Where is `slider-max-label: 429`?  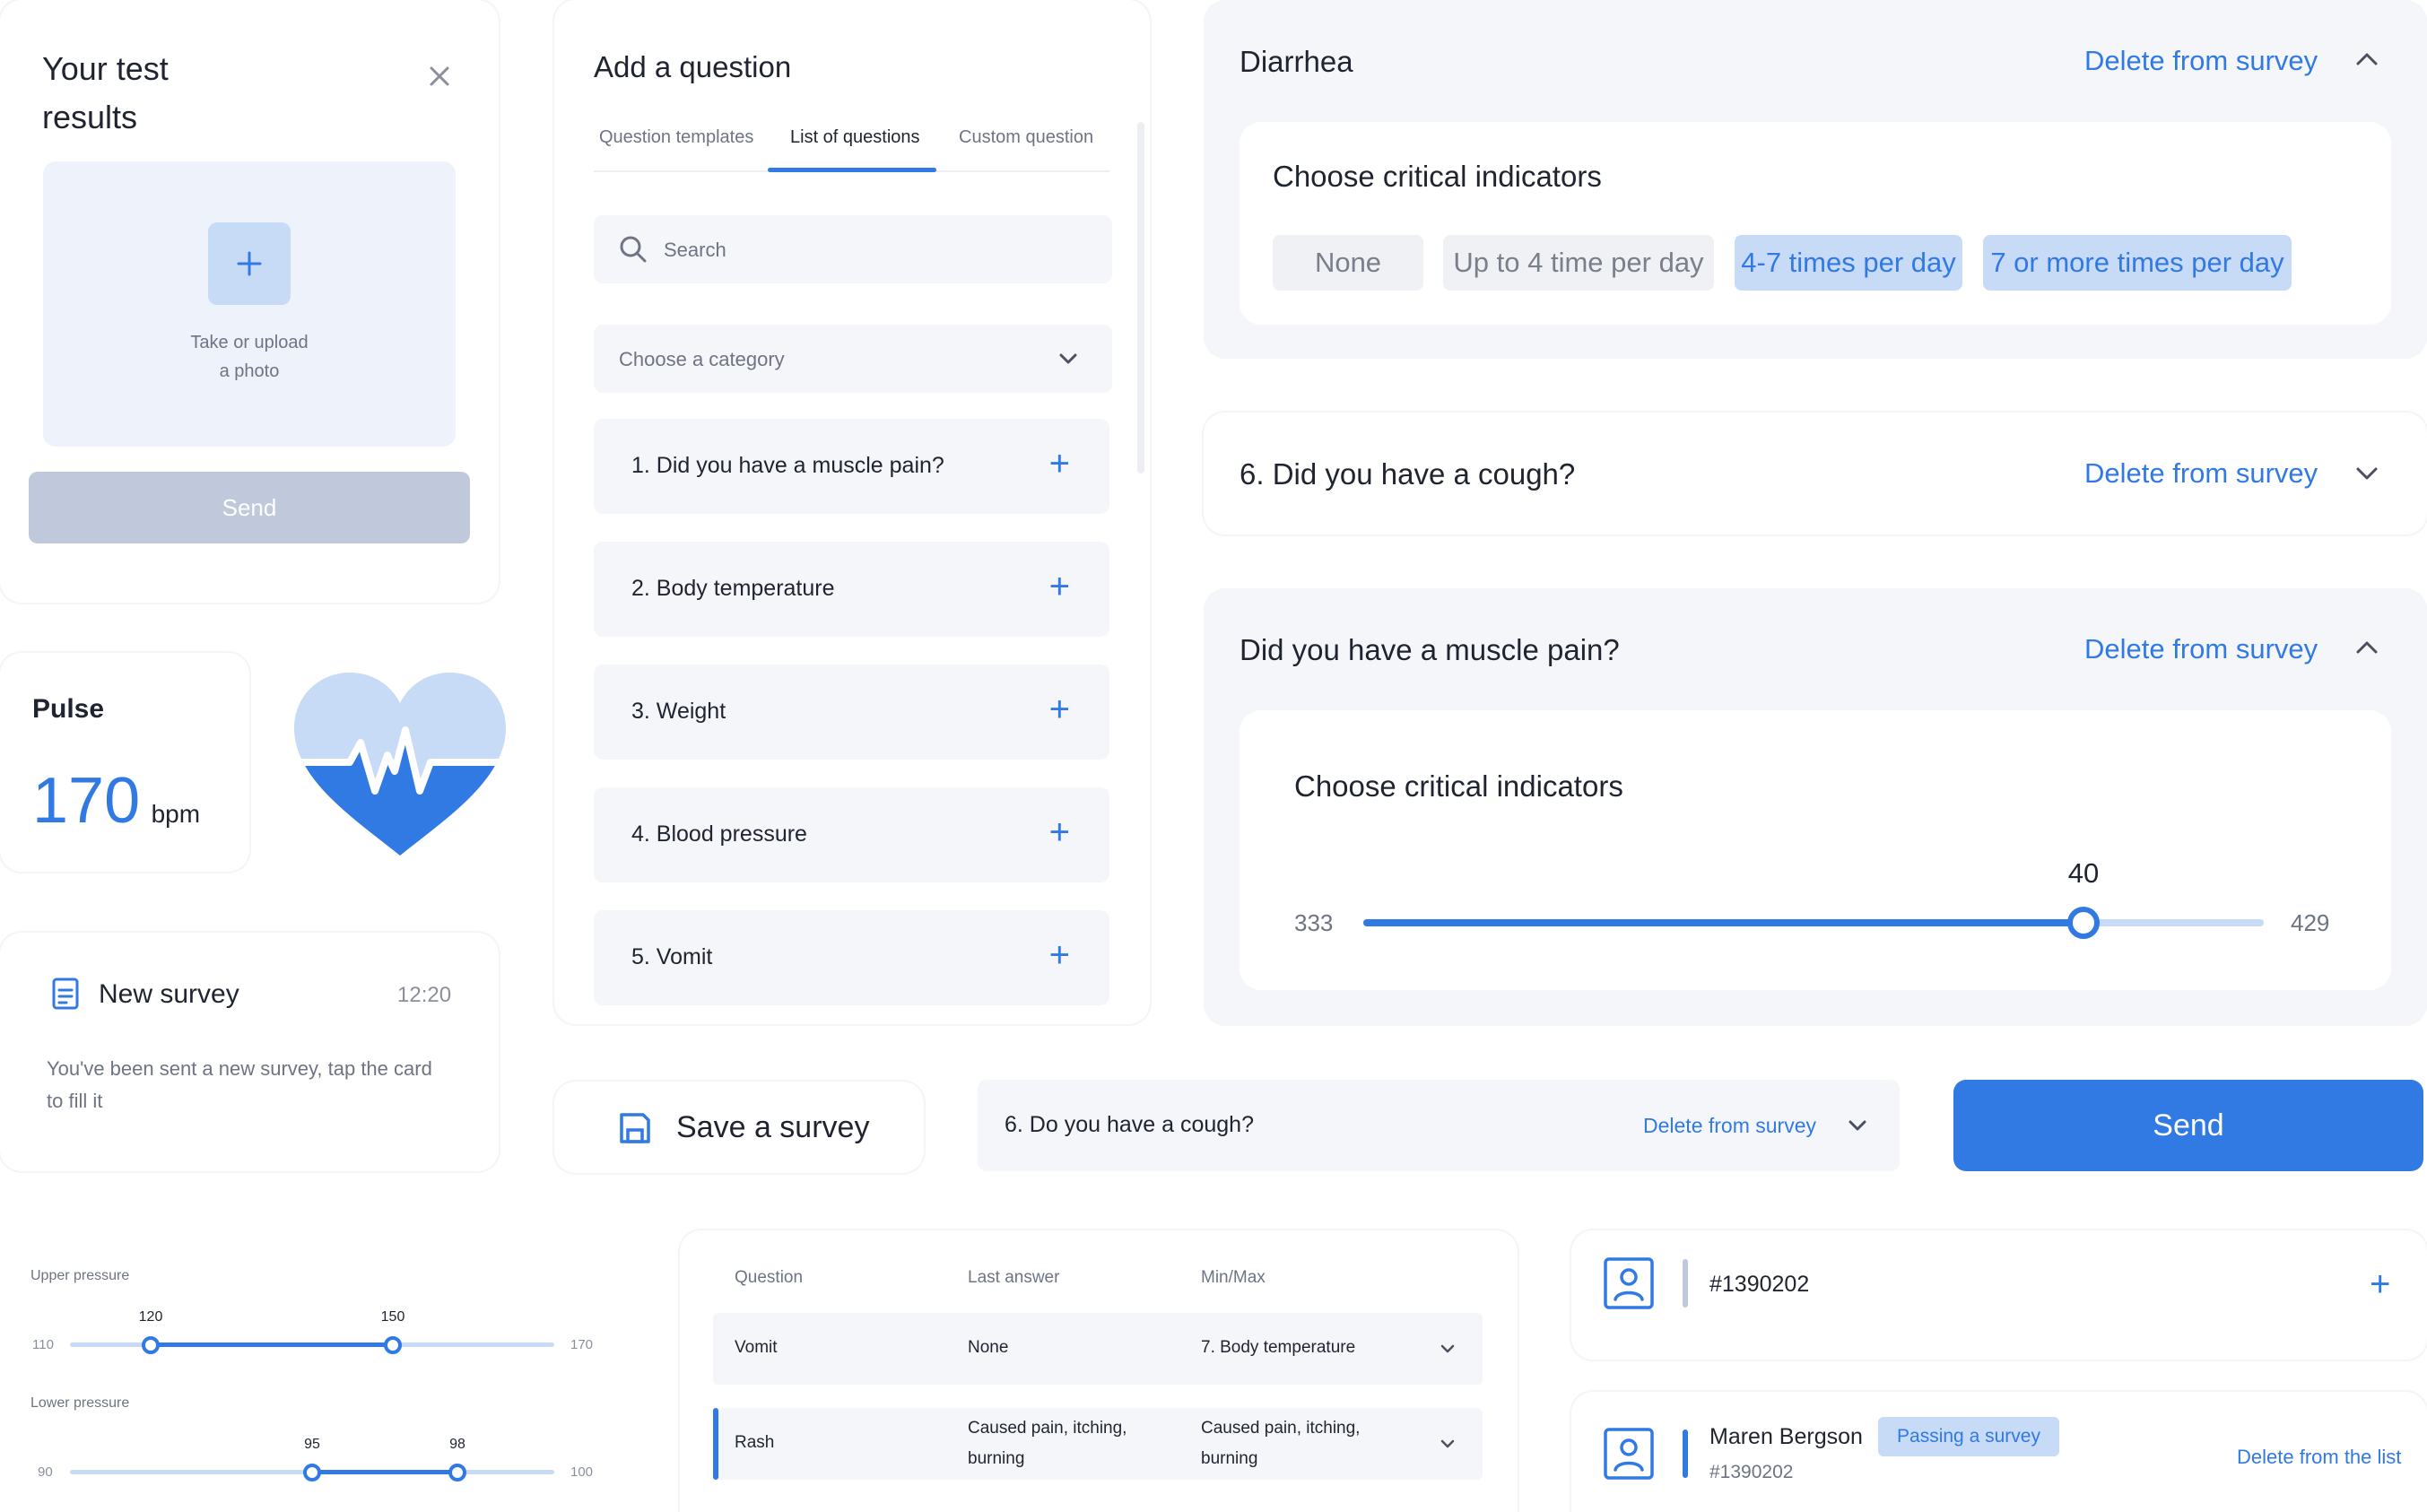 slider-max-label: 429 is located at coordinates (2310, 922).